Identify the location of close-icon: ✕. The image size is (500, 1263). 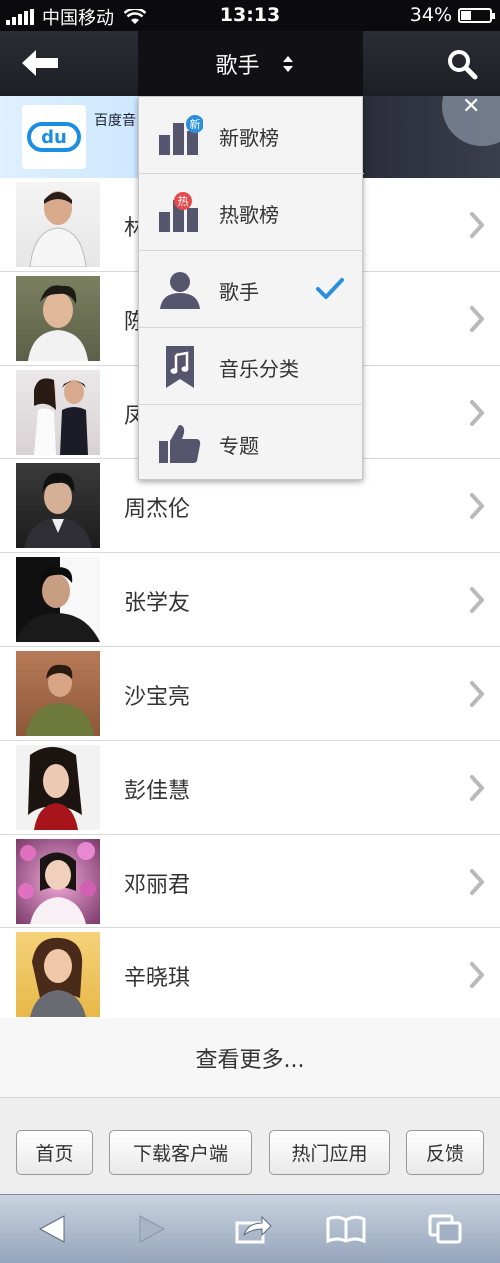
(471, 107).